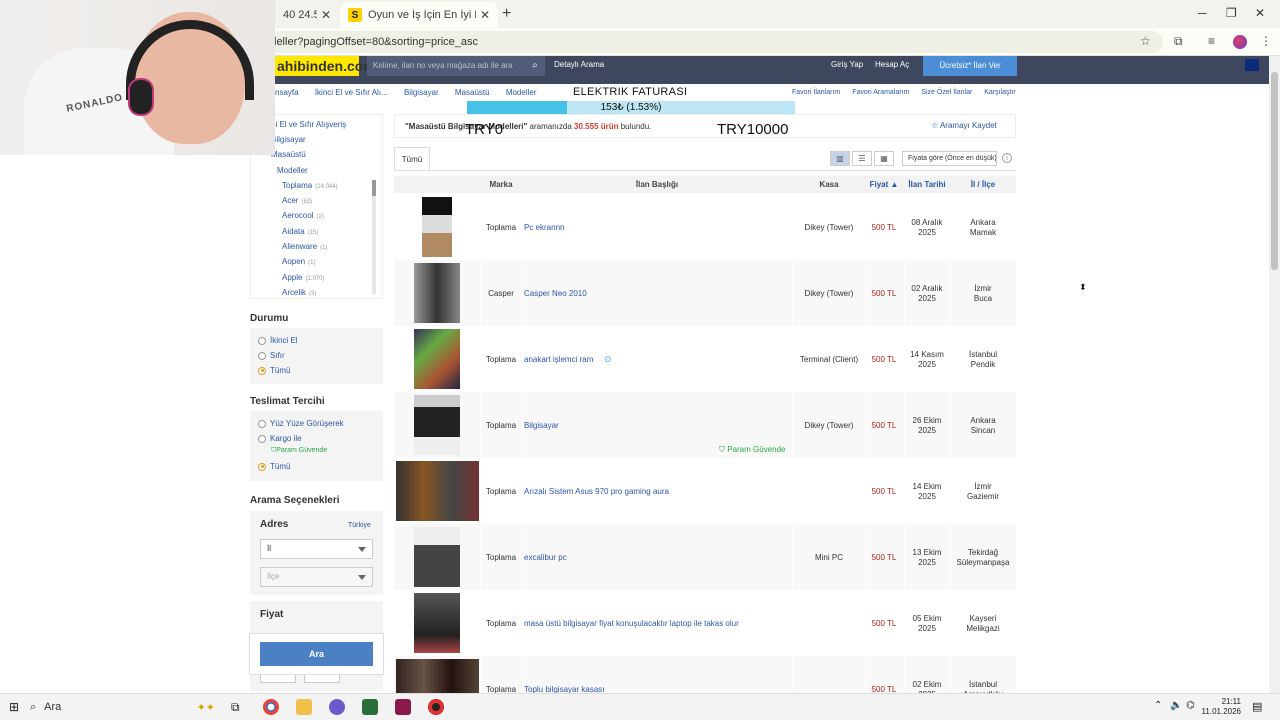  I want to click on listing-title-link: excalibur pc, so click(657, 558).